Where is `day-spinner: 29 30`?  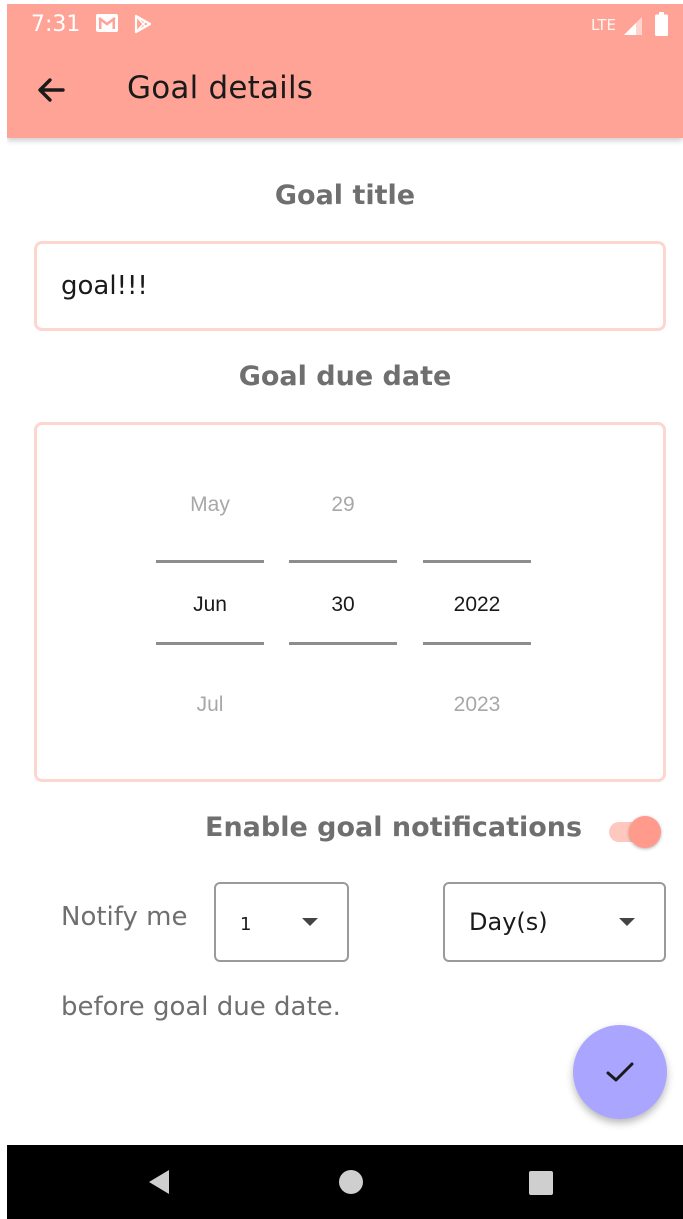
day-spinner: 29 30 is located at coordinates (343, 602).